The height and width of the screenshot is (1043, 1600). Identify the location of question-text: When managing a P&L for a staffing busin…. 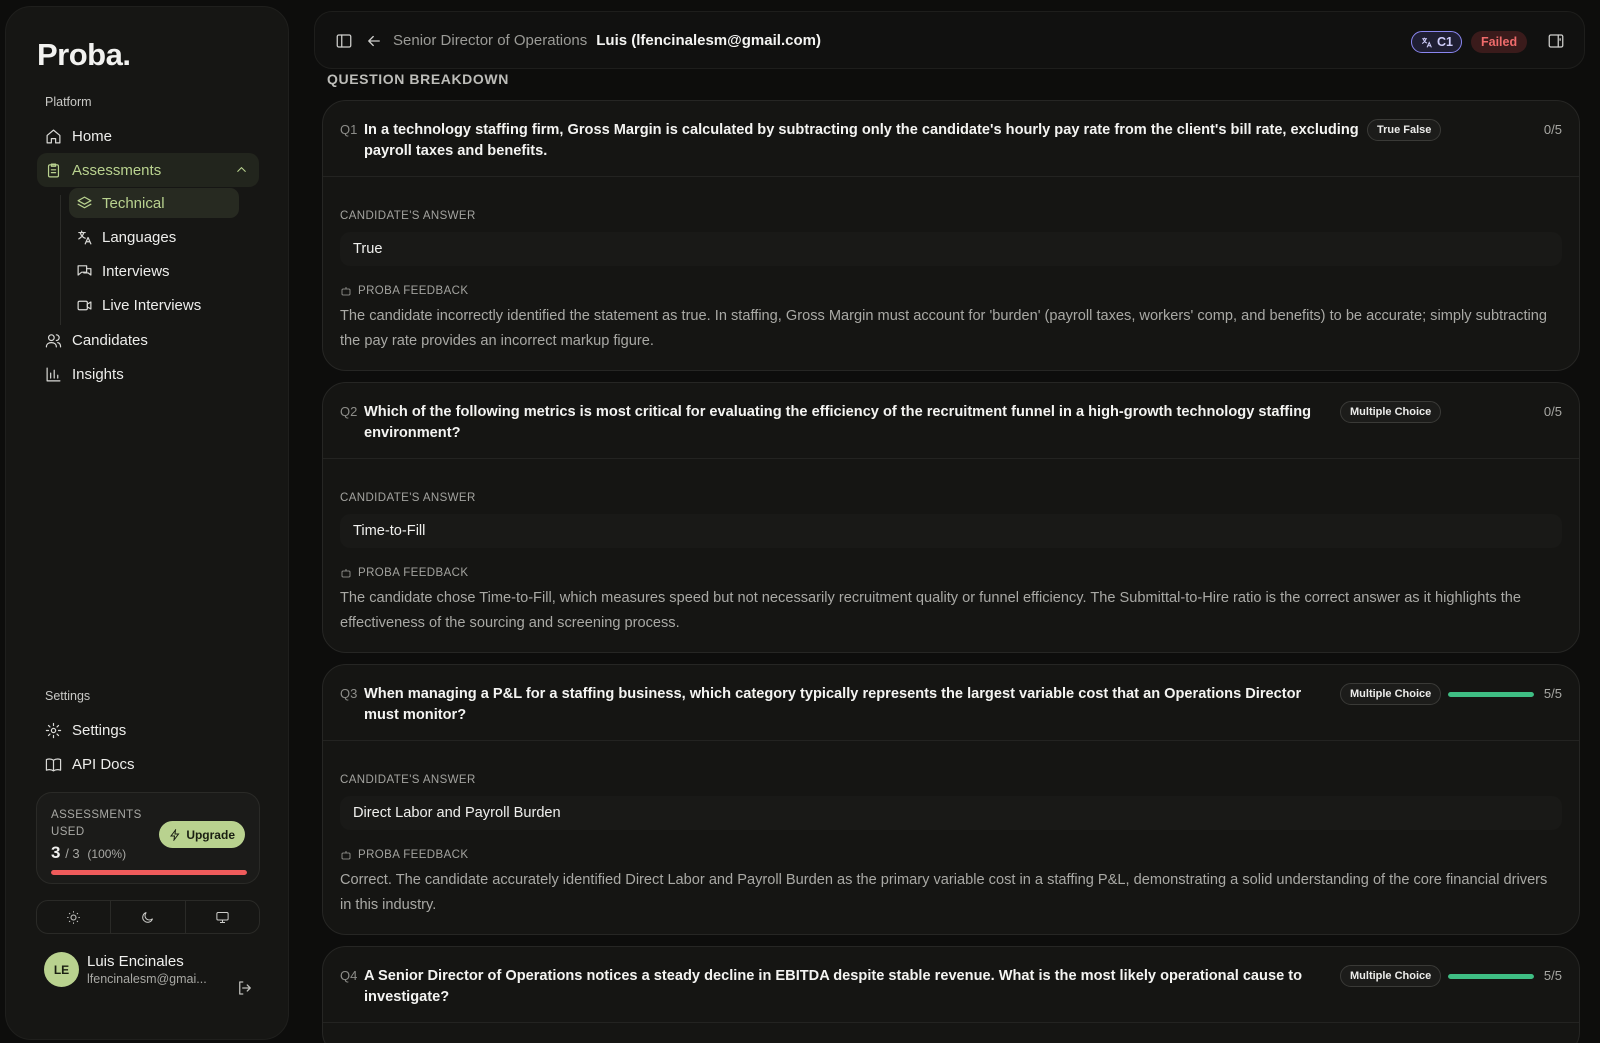
(833, 704).